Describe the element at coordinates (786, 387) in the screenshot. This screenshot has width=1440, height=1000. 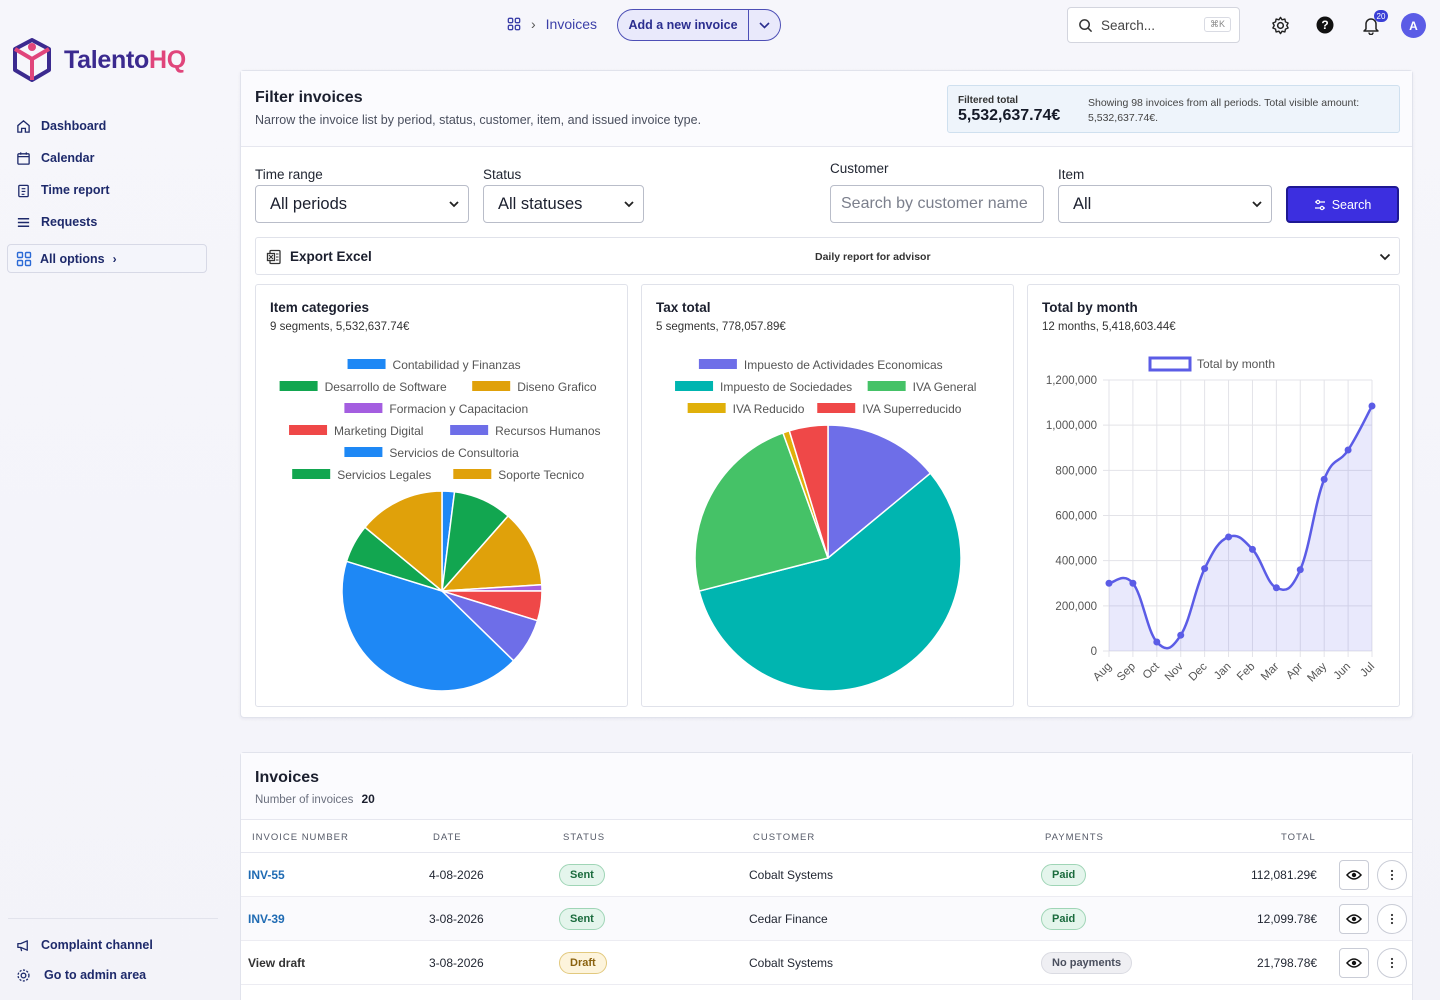
I see `legend-label: Impuesto de Sociedades` at that location.